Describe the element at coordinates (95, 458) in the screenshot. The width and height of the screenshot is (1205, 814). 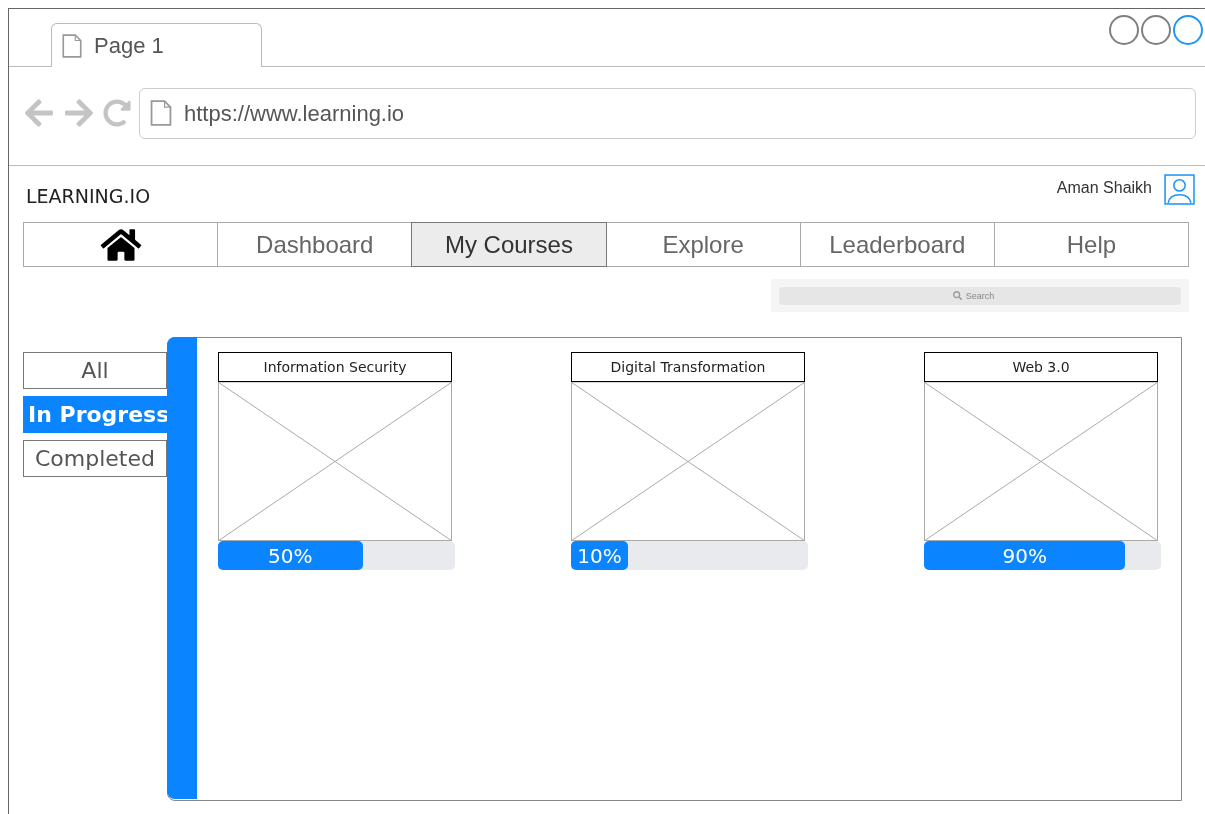
I see `filter-tab: Completed` at that location.